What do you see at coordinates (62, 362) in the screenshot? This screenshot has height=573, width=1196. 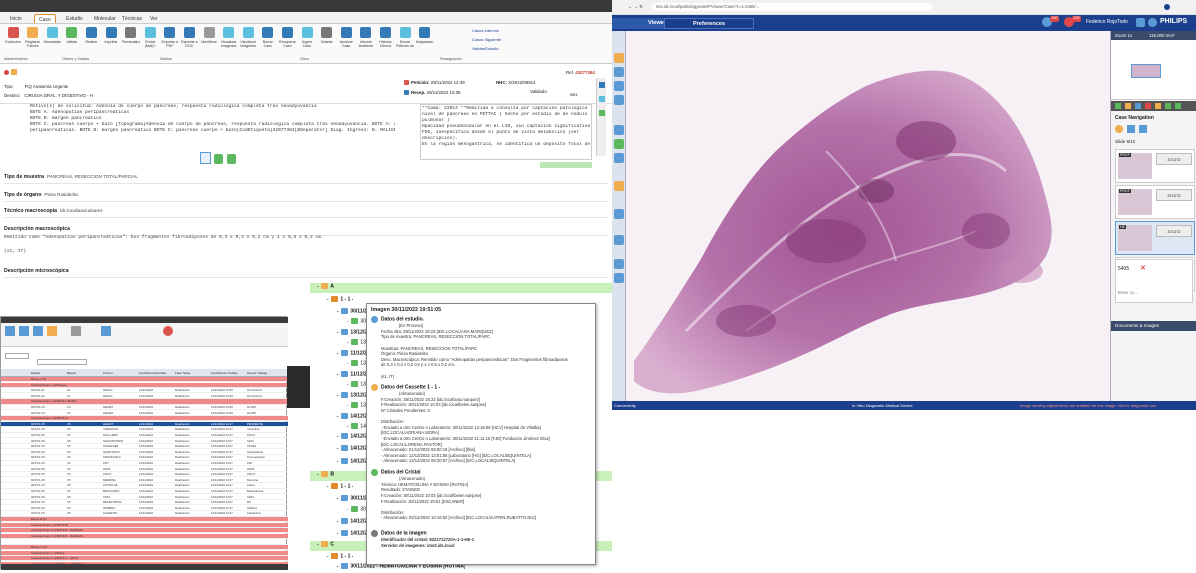 I see `filter-input` at bounding box center [62, 362].